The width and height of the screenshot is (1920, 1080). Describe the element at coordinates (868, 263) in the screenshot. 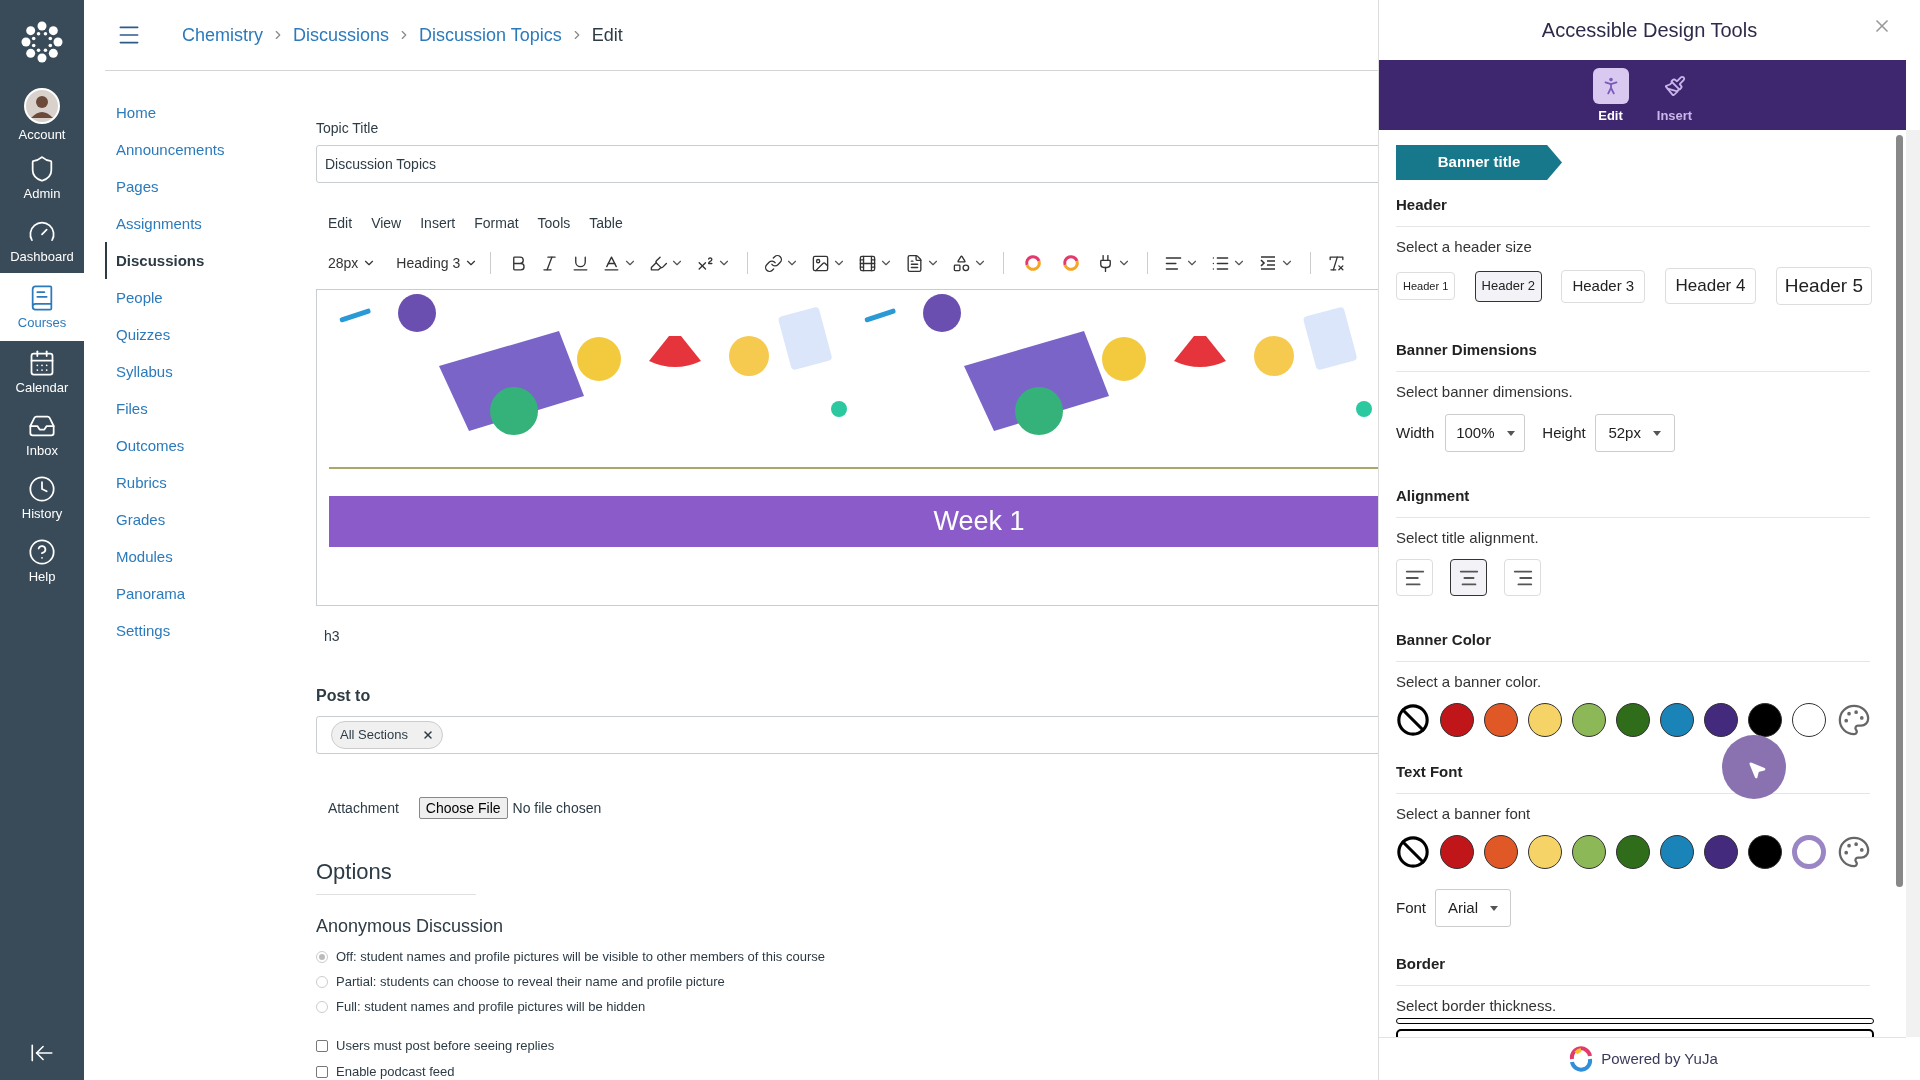

I see `media-icon` at that location.